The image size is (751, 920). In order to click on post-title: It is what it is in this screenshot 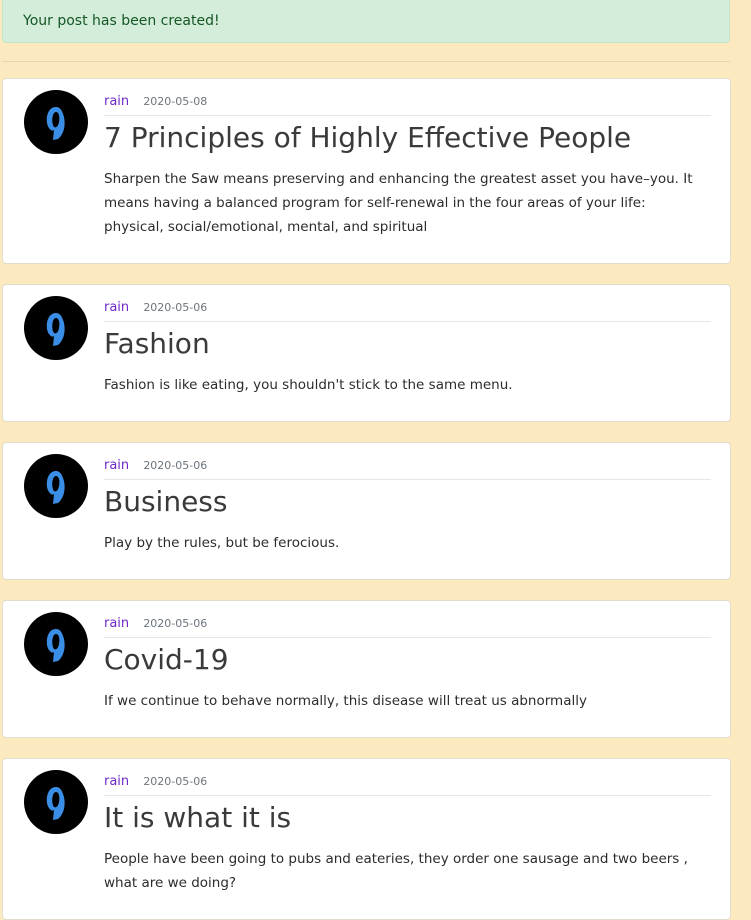, I will do `click(407, 818)`.